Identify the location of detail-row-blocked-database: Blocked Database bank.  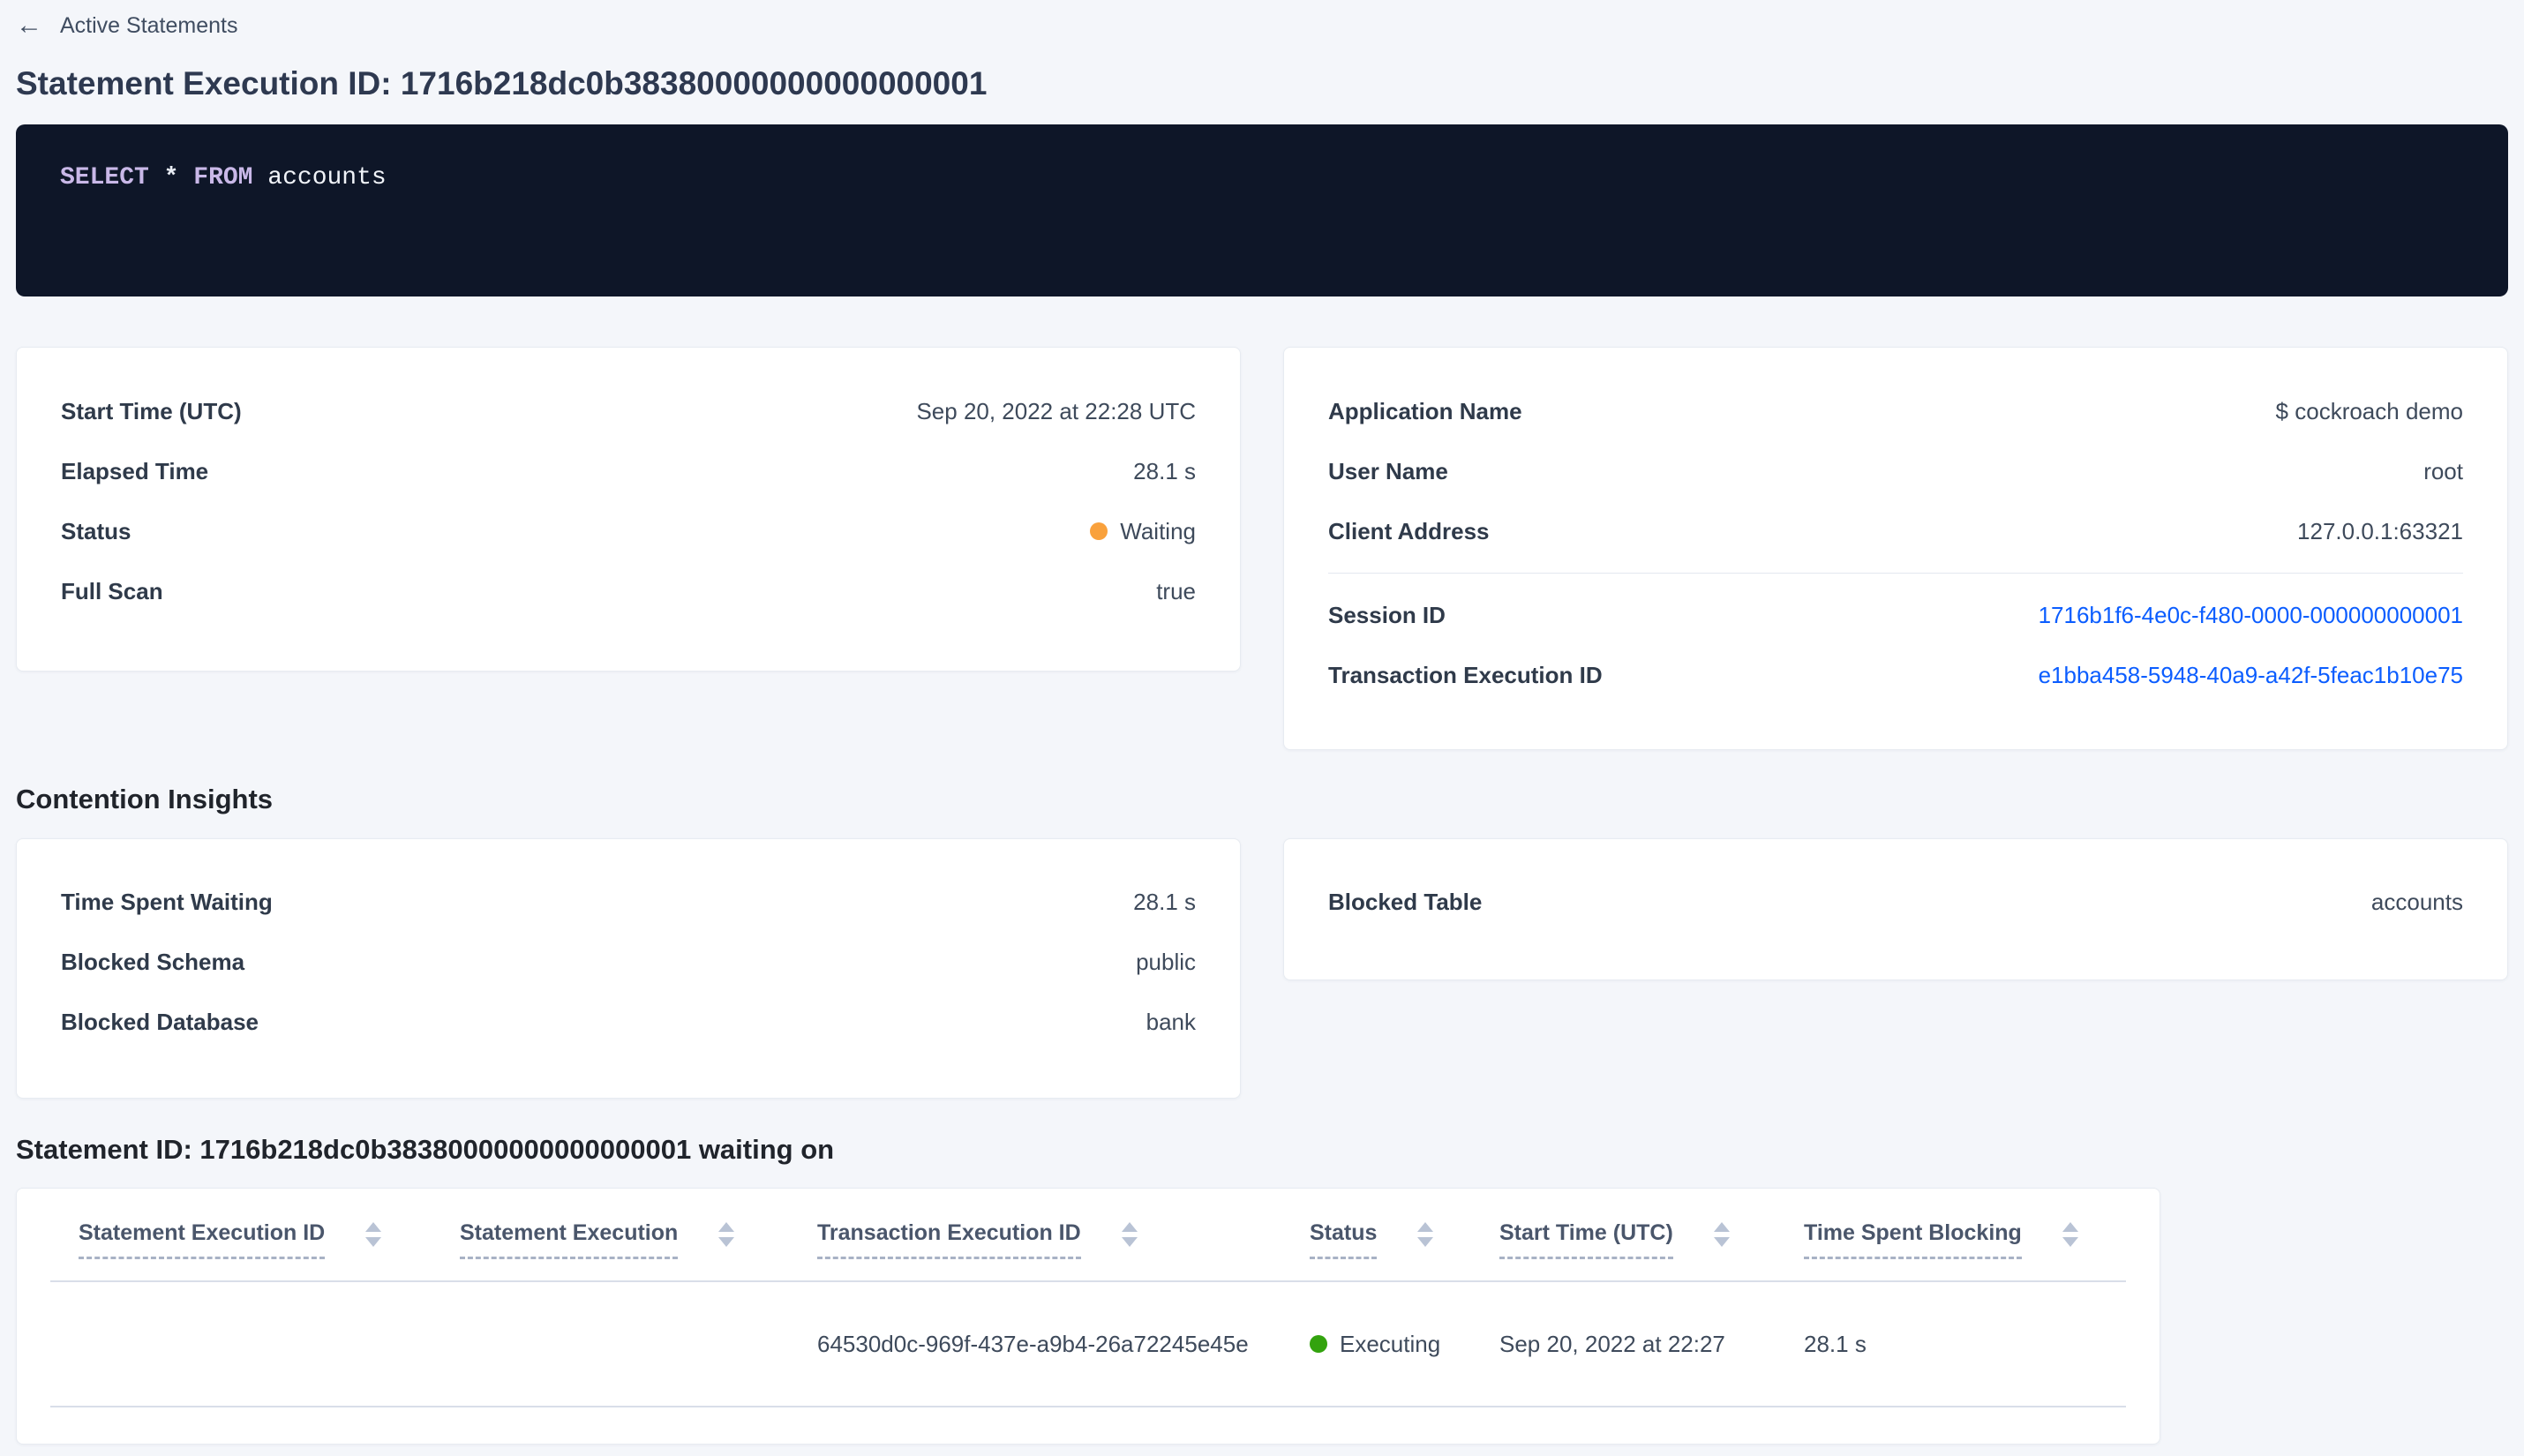
(628, 1023).